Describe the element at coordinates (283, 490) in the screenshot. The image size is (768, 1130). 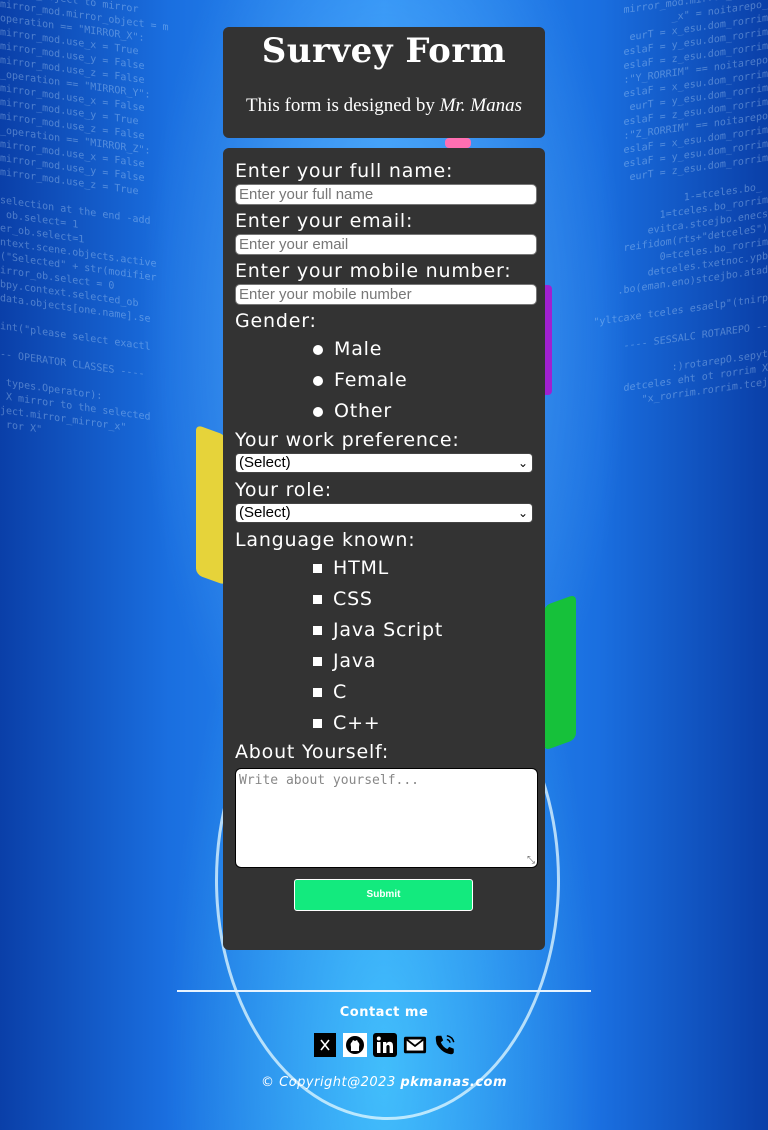
I see `role-label: Your role:` at that location.